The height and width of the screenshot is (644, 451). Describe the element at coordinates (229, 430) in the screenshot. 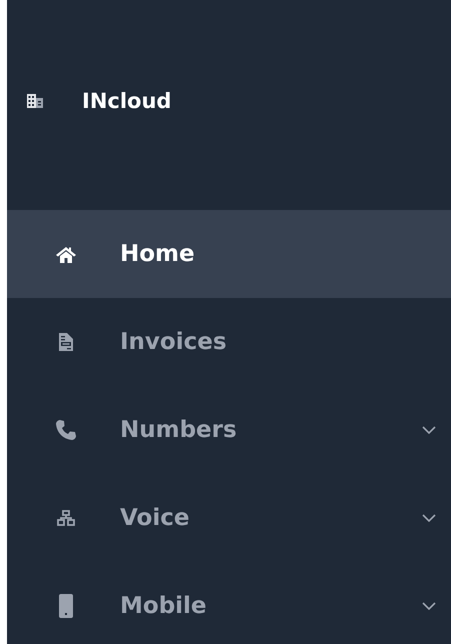

I see `nav-item: Numbers` at that location.